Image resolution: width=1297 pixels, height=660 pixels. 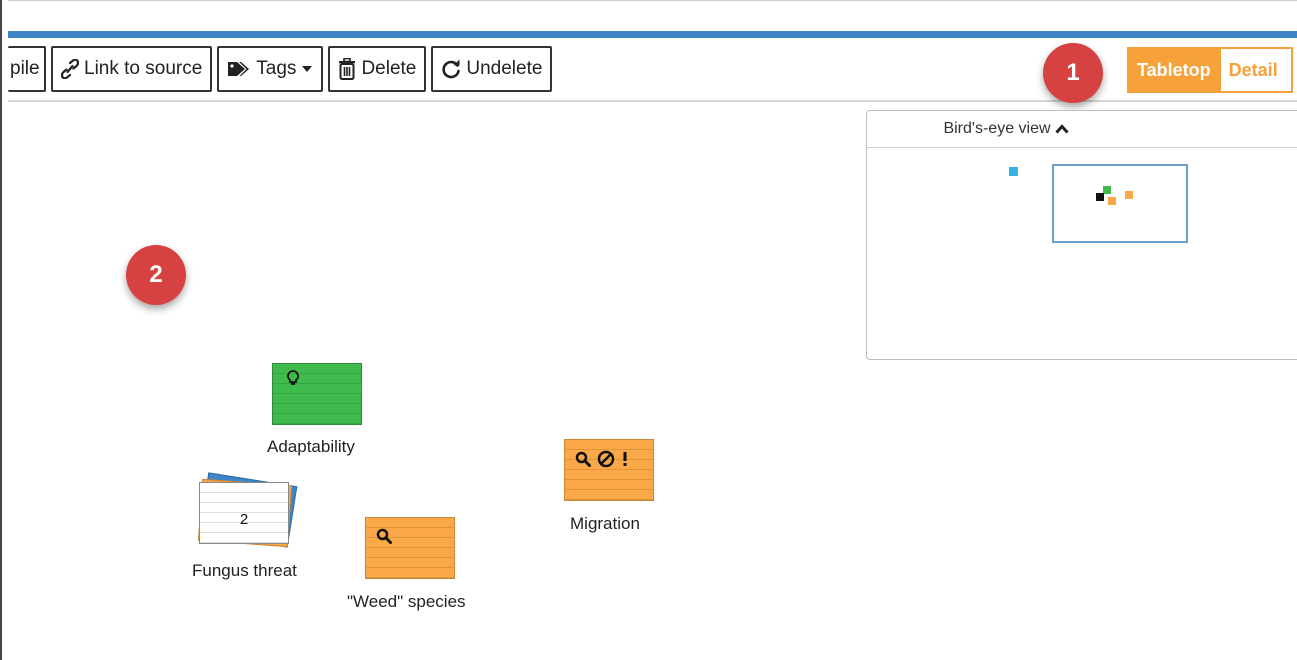 I want to click on undelete-label: Undelete, so click(x=504, y=68).